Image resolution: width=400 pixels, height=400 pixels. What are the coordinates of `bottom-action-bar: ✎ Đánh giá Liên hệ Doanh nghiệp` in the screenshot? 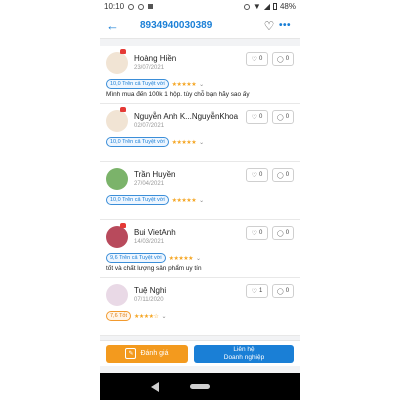 It's located at (200, 353).